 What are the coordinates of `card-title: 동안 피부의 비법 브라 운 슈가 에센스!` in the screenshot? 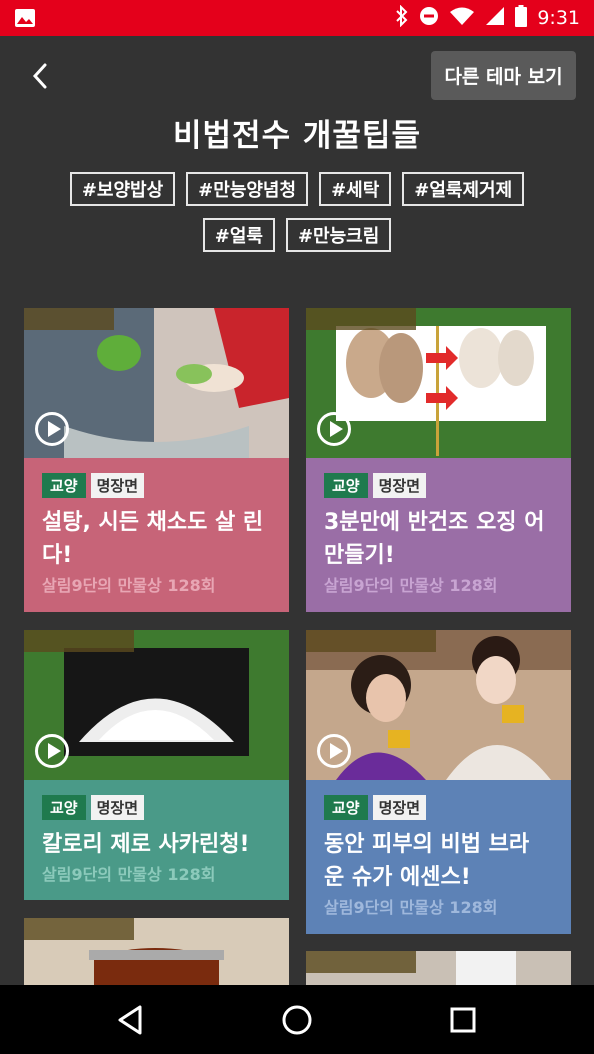 It's located at (427, 861).